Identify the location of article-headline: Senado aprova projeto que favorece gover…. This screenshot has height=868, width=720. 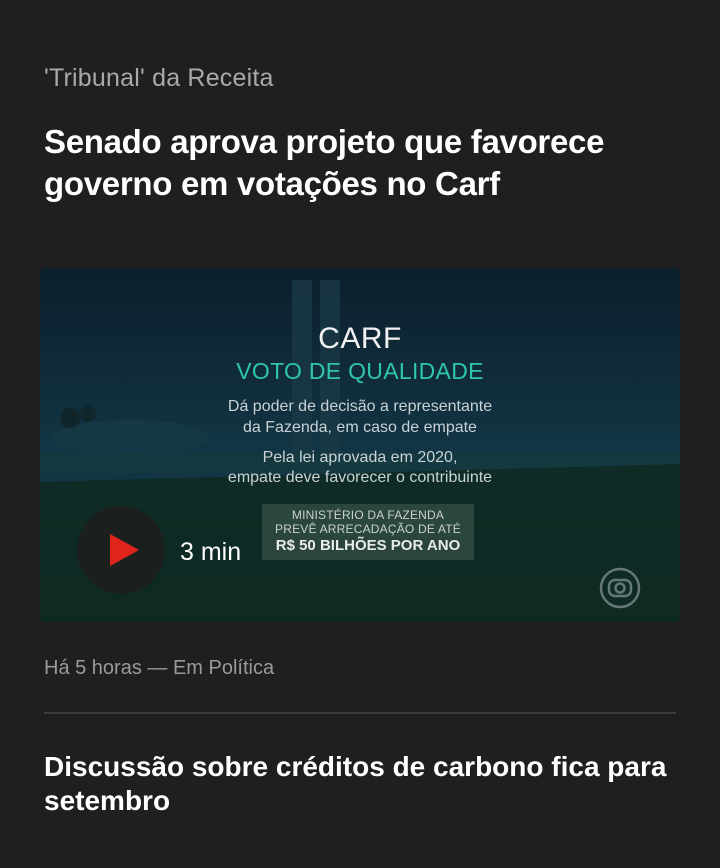
(364, 163).